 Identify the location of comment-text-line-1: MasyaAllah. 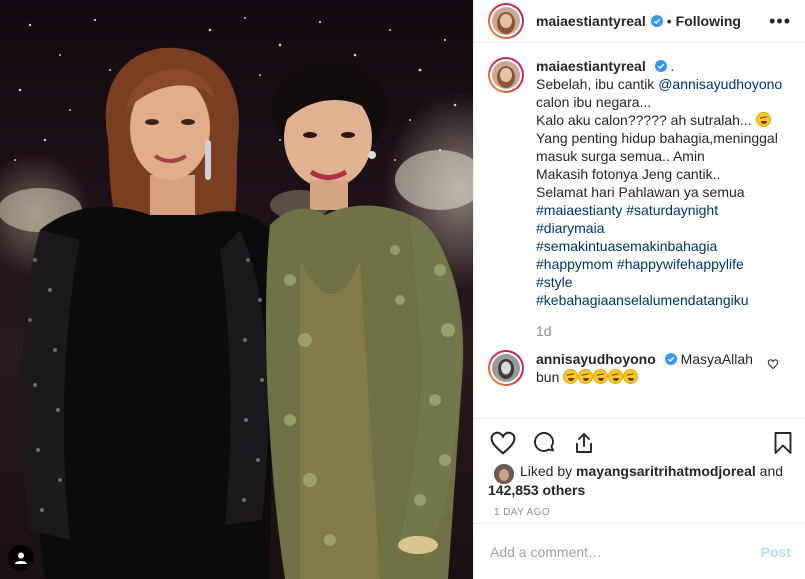
(716, 359).